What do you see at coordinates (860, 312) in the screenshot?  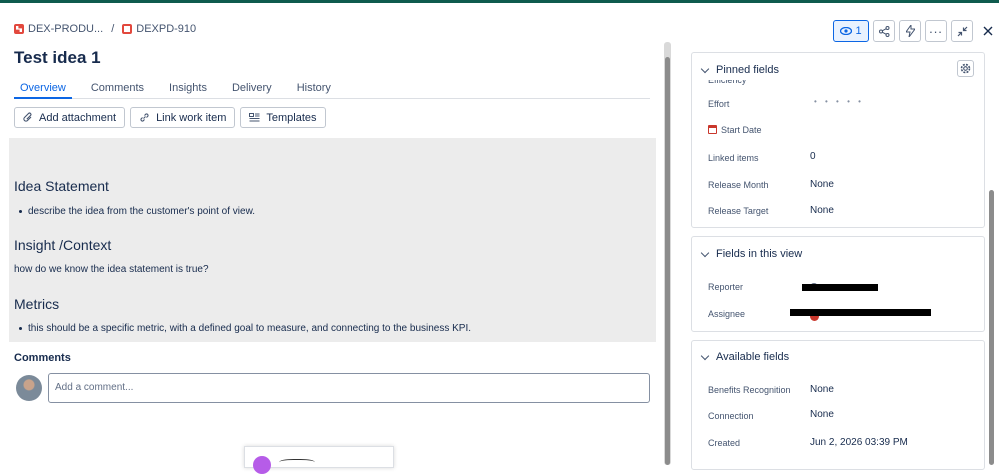 I see `assignee-redacted` at bounding box center [860, 312].